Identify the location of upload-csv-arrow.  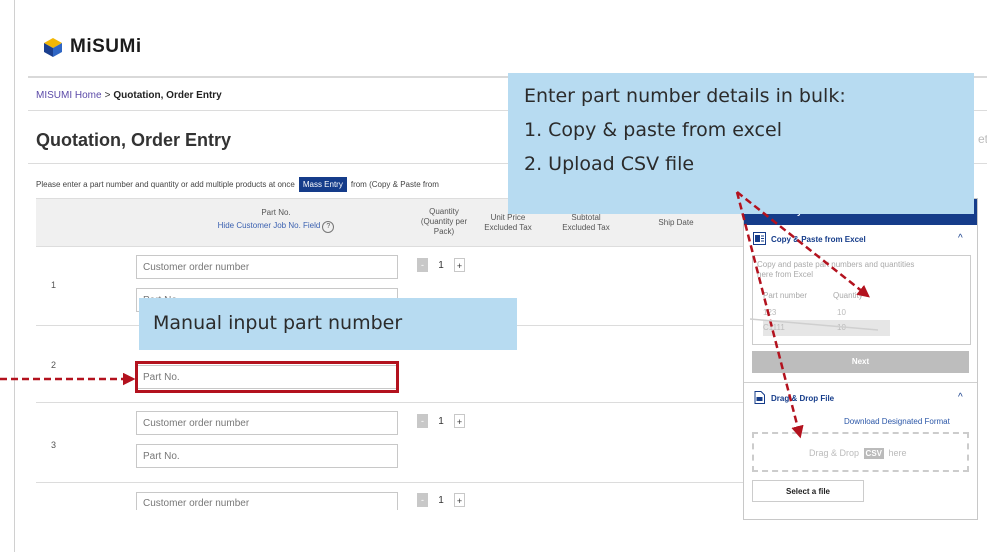
(769, 315).